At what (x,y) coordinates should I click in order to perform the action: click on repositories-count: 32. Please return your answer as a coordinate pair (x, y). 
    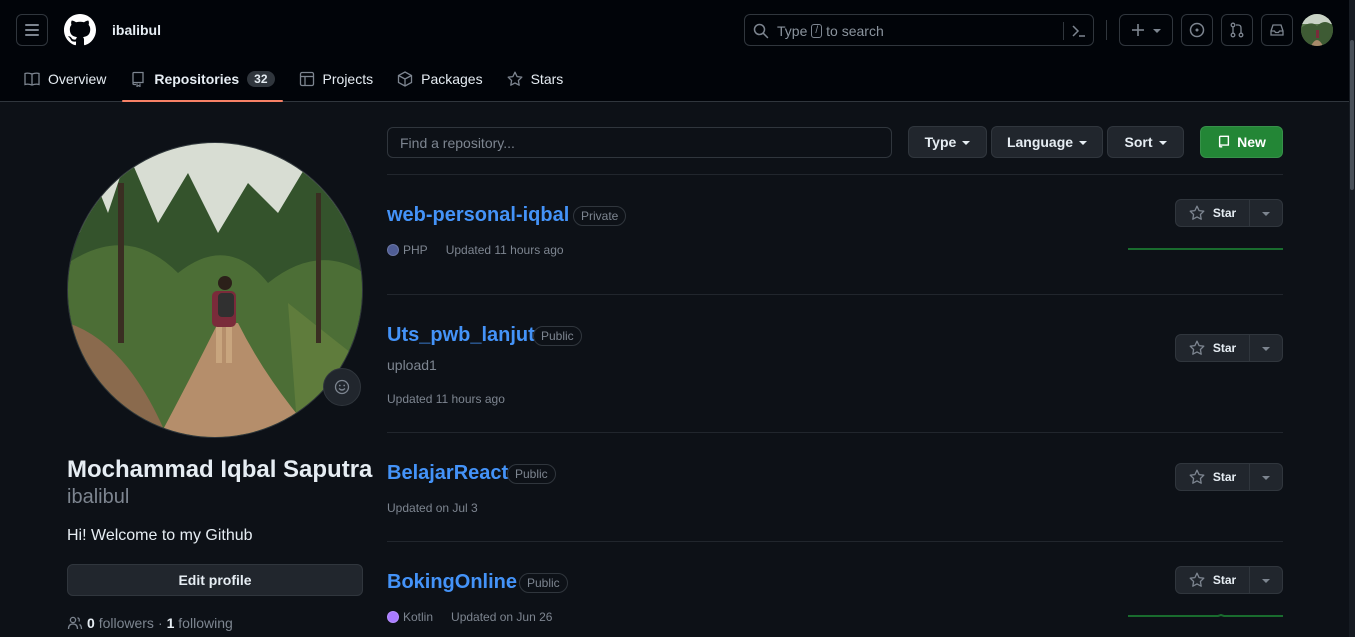
    Looking at the image, I should click on (261, 78).